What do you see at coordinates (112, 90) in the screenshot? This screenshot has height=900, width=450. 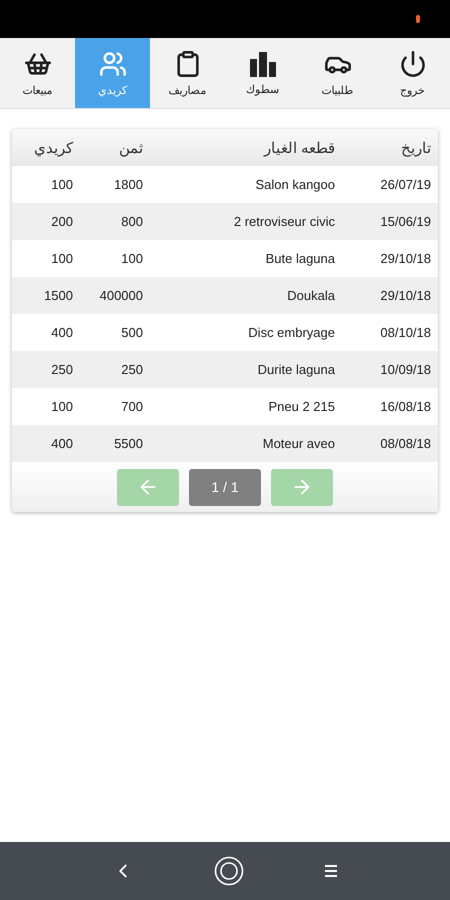 I see `tab-label: كريدي` at bounding box center [112, 90].